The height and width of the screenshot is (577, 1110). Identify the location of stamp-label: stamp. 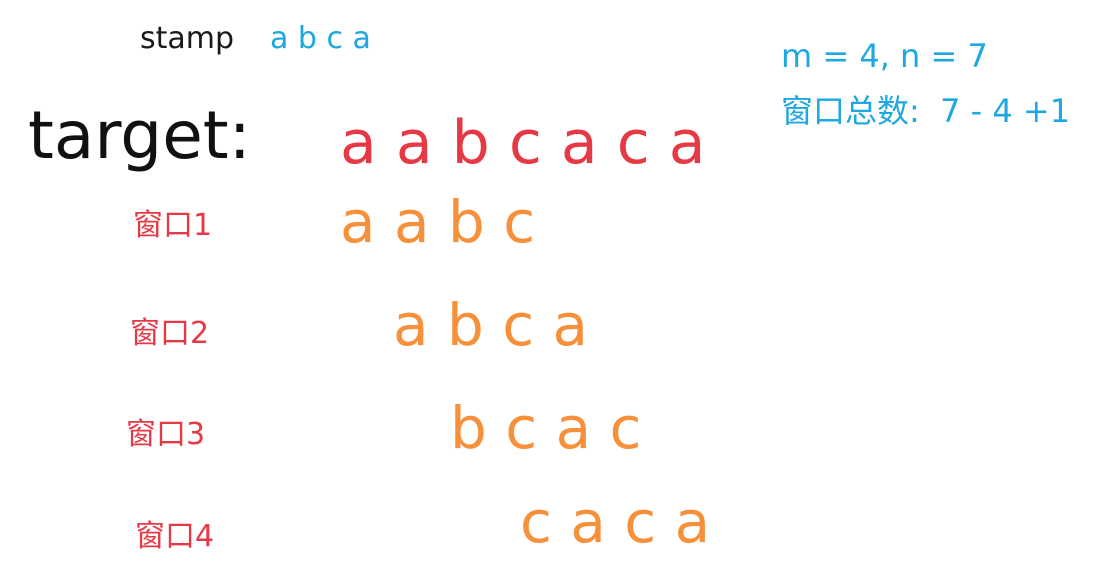
(187, 38).